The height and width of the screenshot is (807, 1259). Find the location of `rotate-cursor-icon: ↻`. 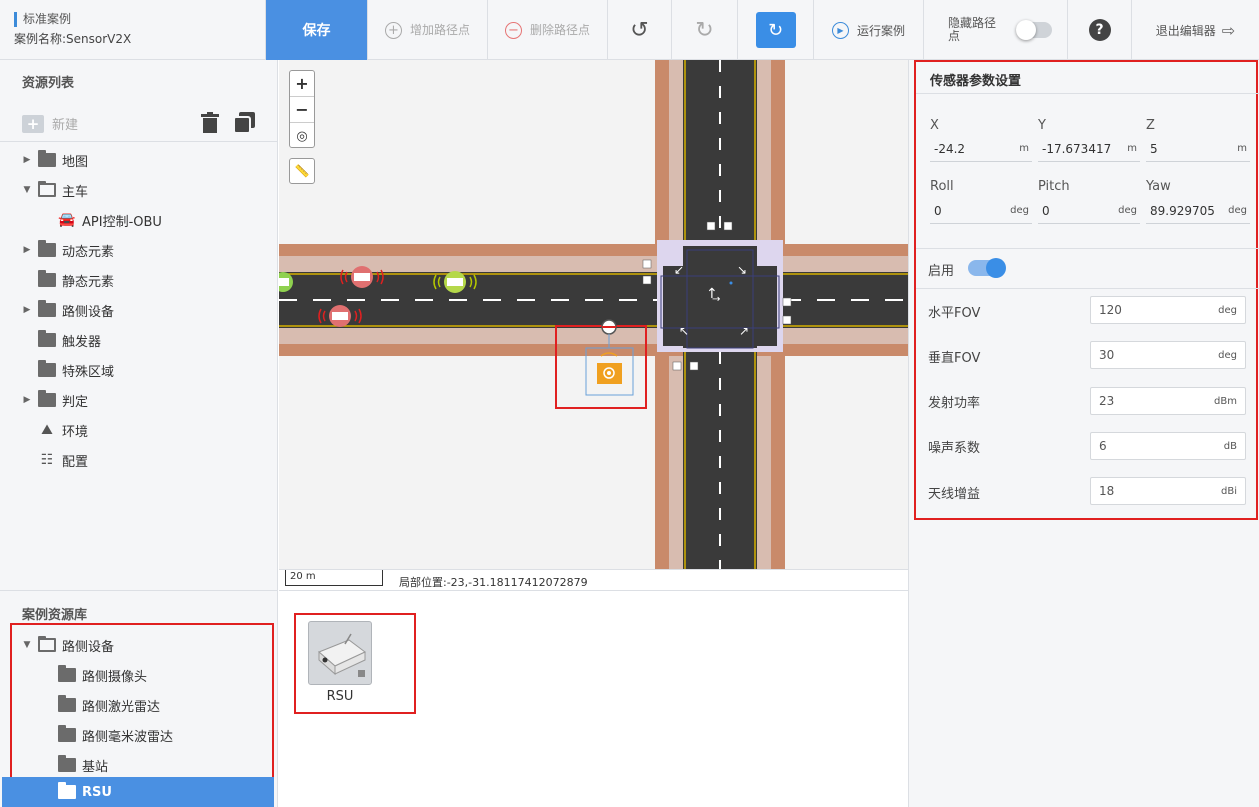

rotate-cursor-icon: ↻ is located at coordinates (775, 30).